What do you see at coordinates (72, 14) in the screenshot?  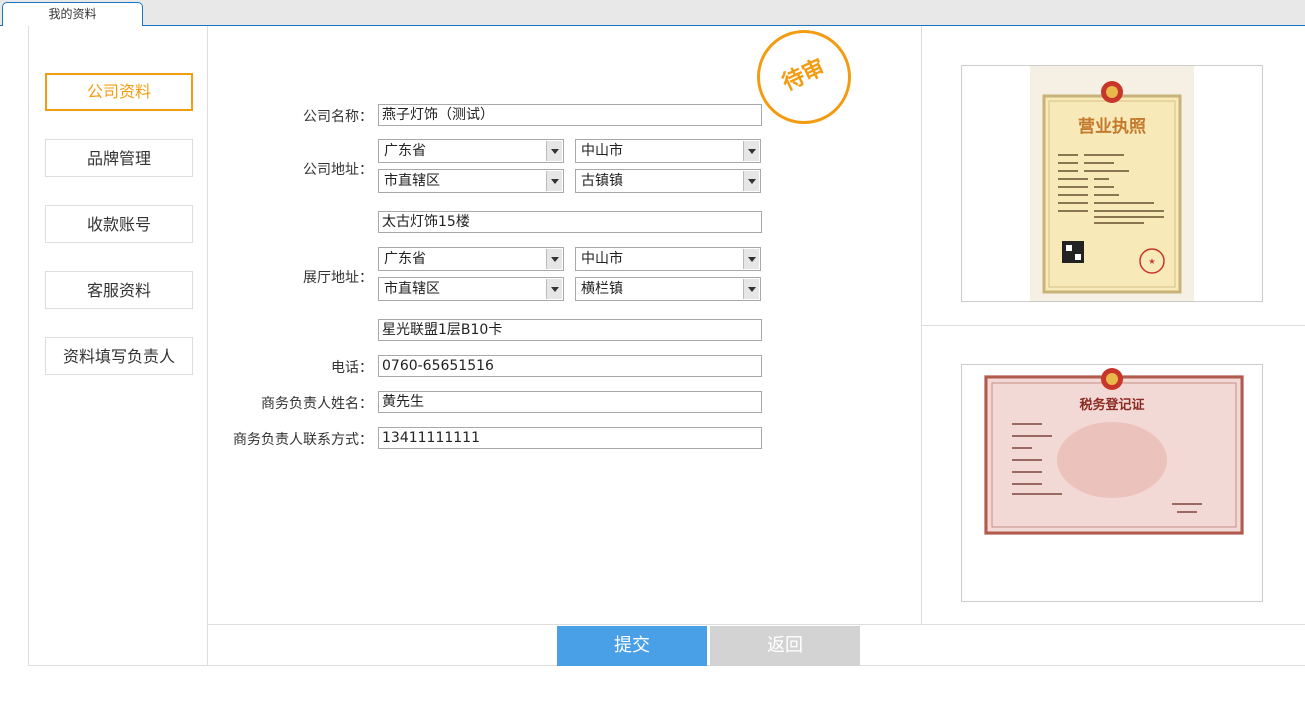 I see `tab-my-profile: 我的资料` at bounding box center [72, 14].